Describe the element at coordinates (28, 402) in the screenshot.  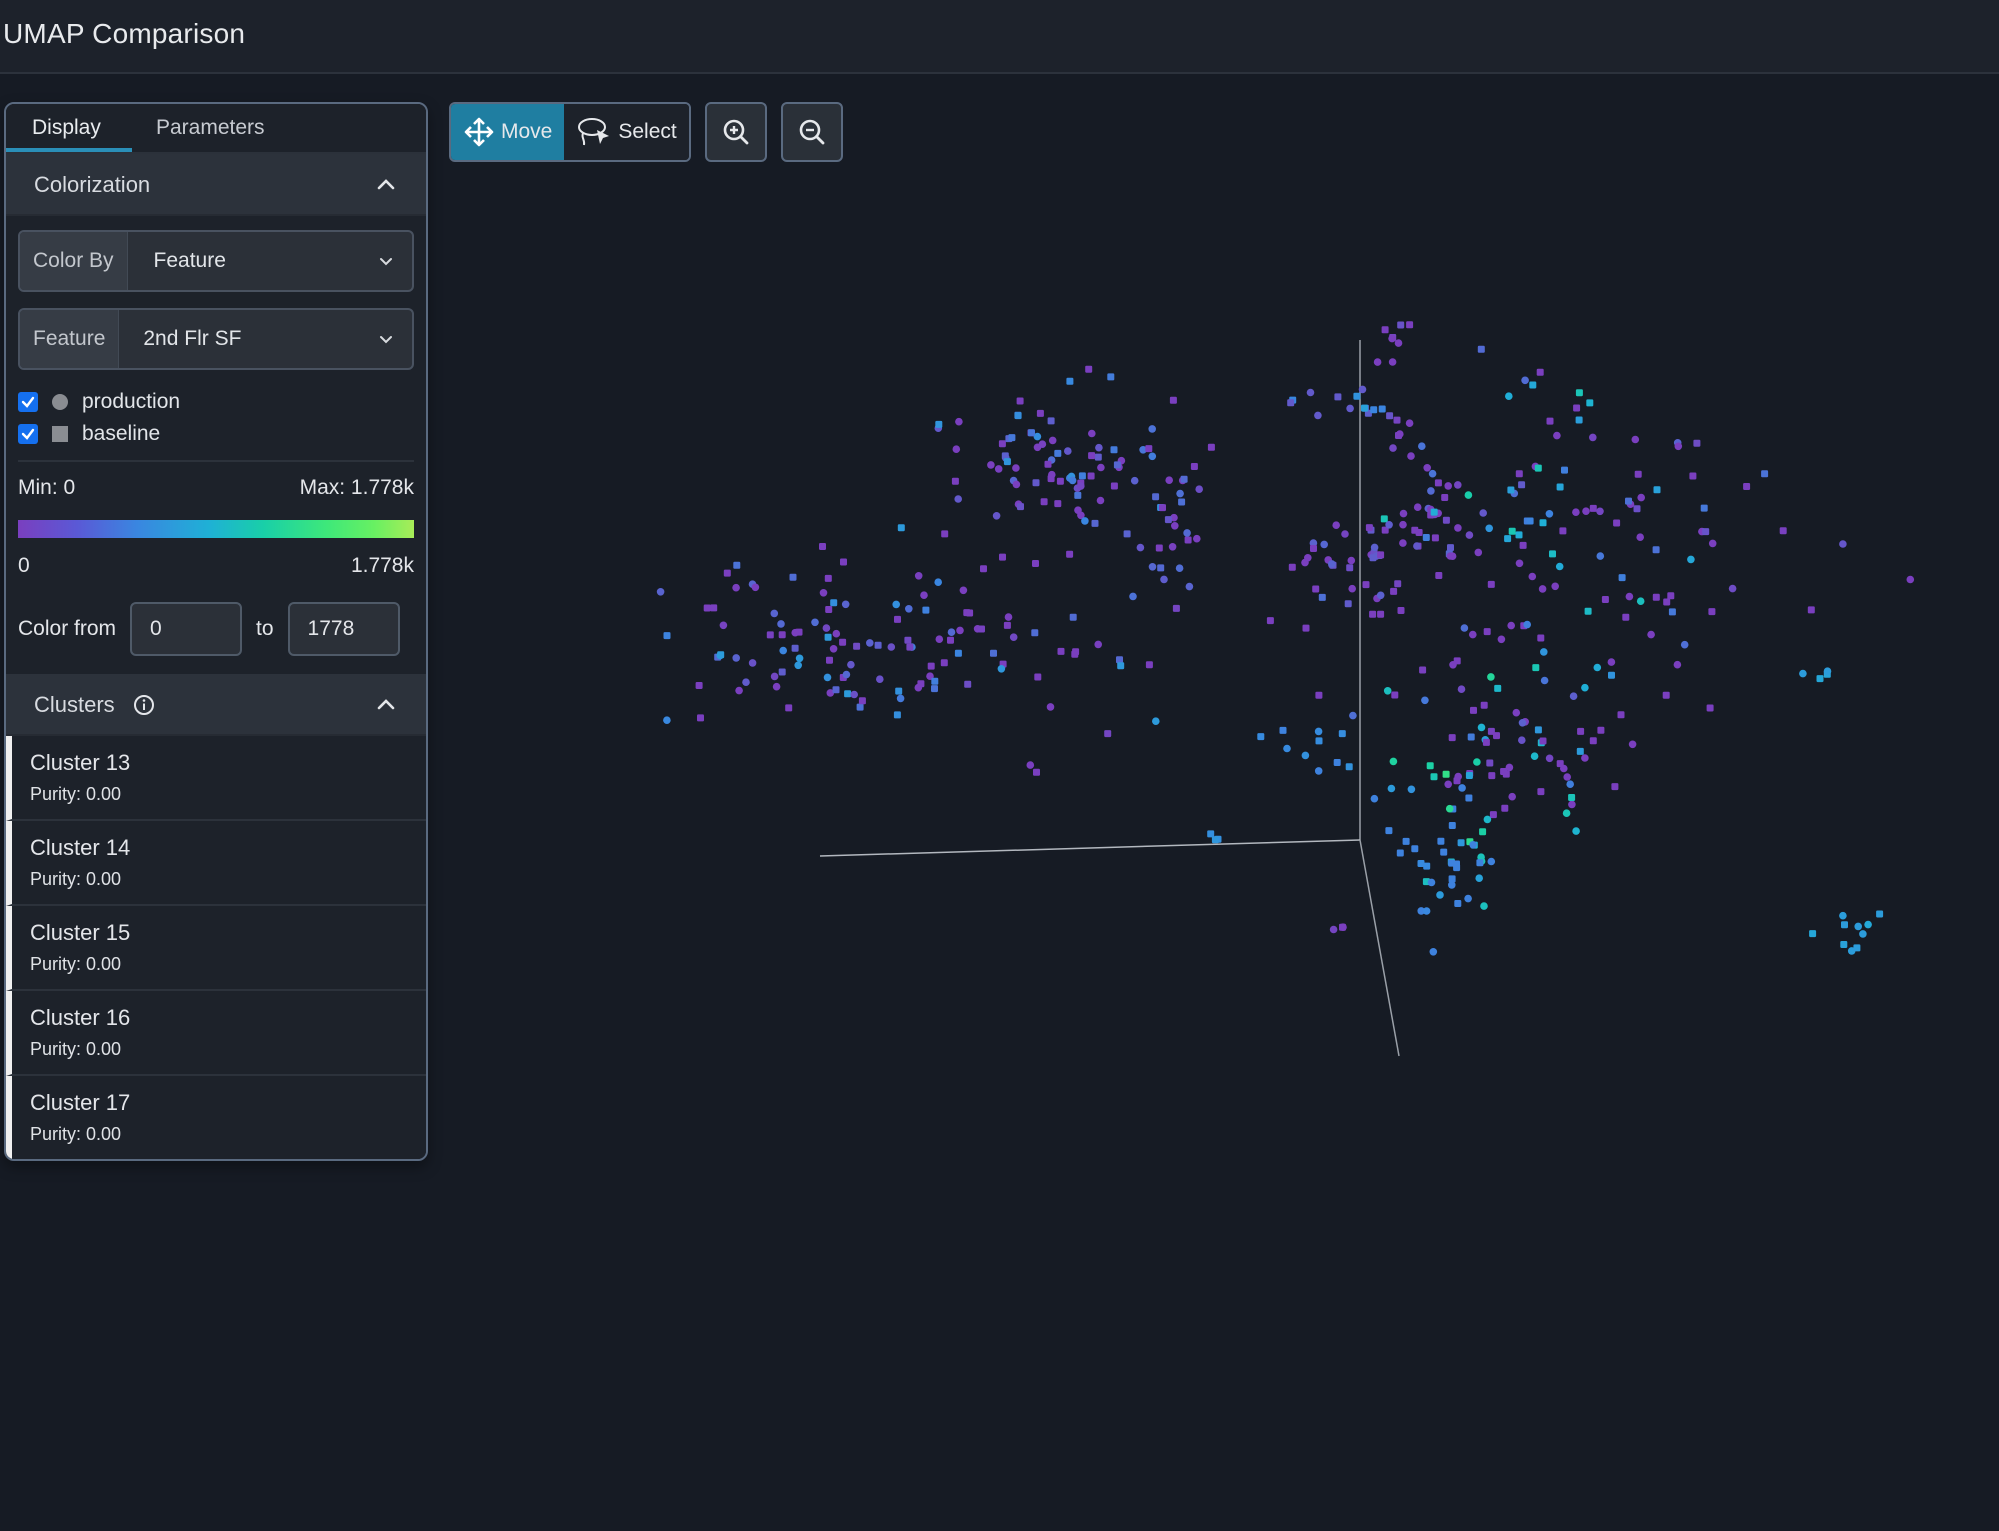
I see `production-checkbox` at that location.